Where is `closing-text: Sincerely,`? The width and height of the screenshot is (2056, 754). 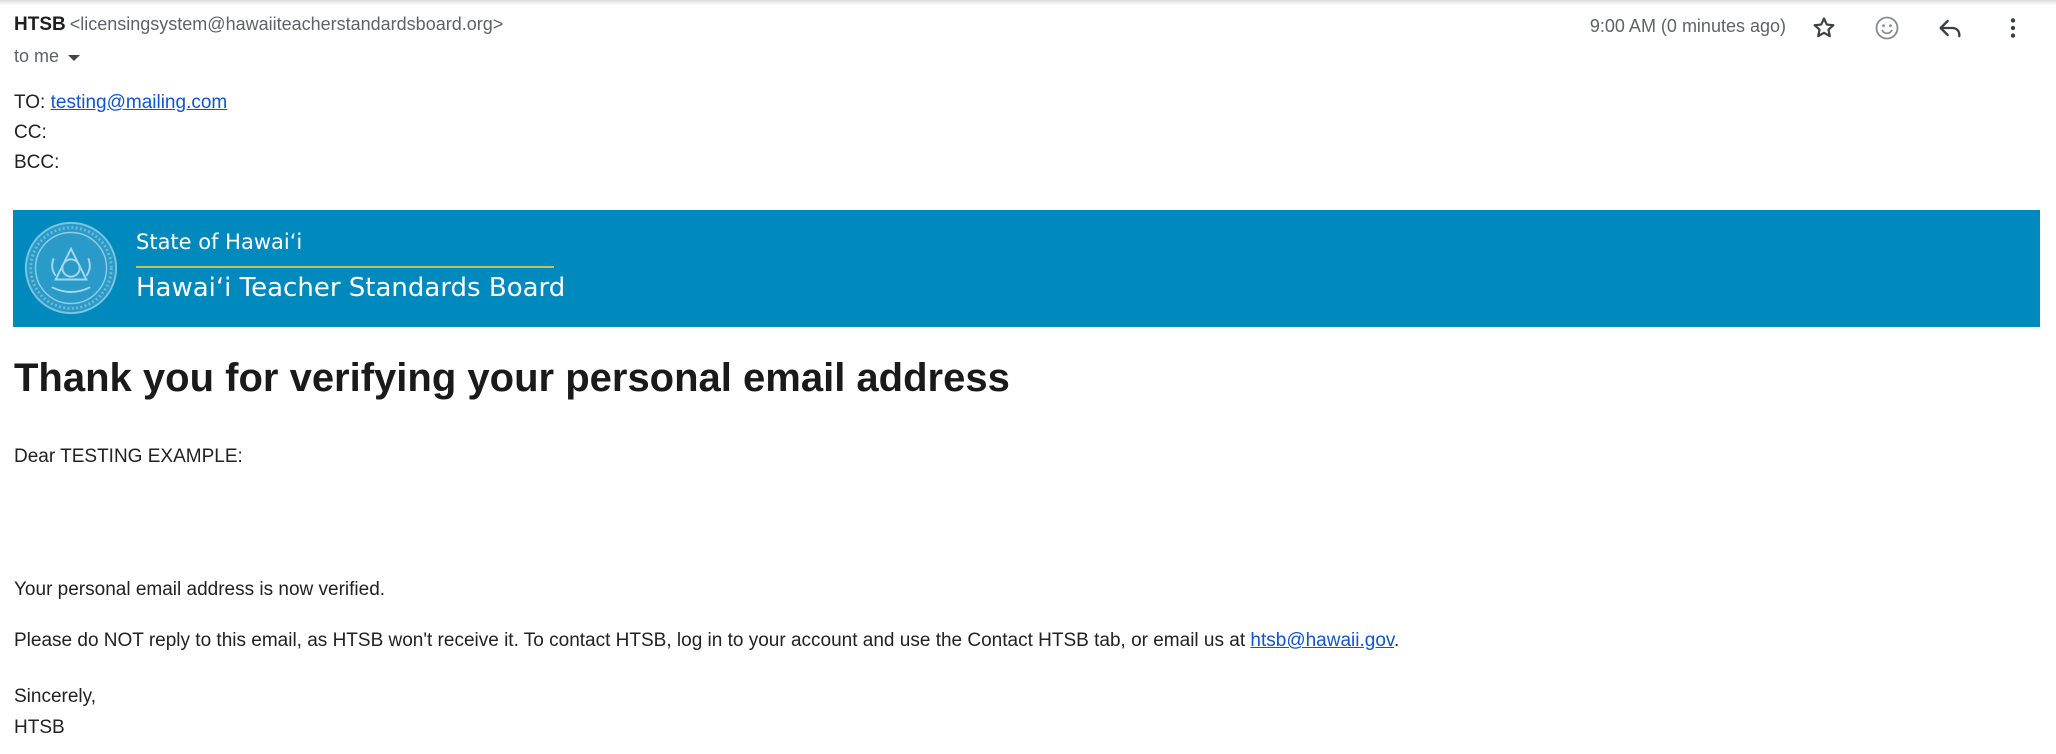 closing-text: Sincerely, is located at coordinates (55, 696).